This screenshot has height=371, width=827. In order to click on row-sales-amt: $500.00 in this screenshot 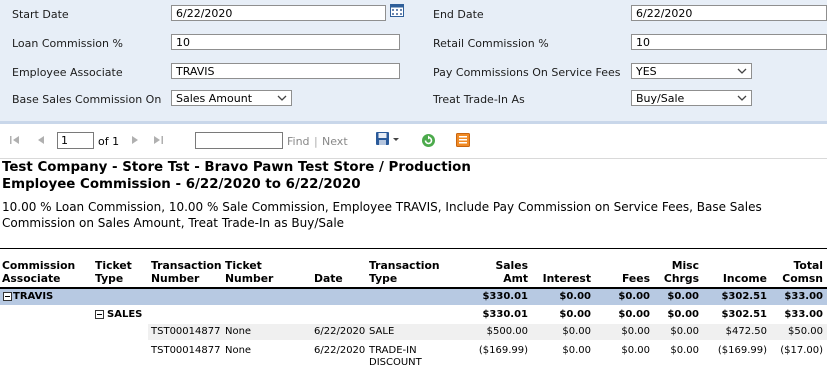, I will do `click(507, 331)`.